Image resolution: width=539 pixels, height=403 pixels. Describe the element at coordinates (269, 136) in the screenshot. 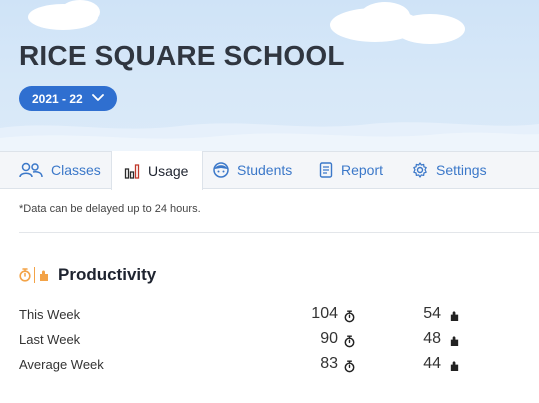

I see `wave-decoration` at that location.